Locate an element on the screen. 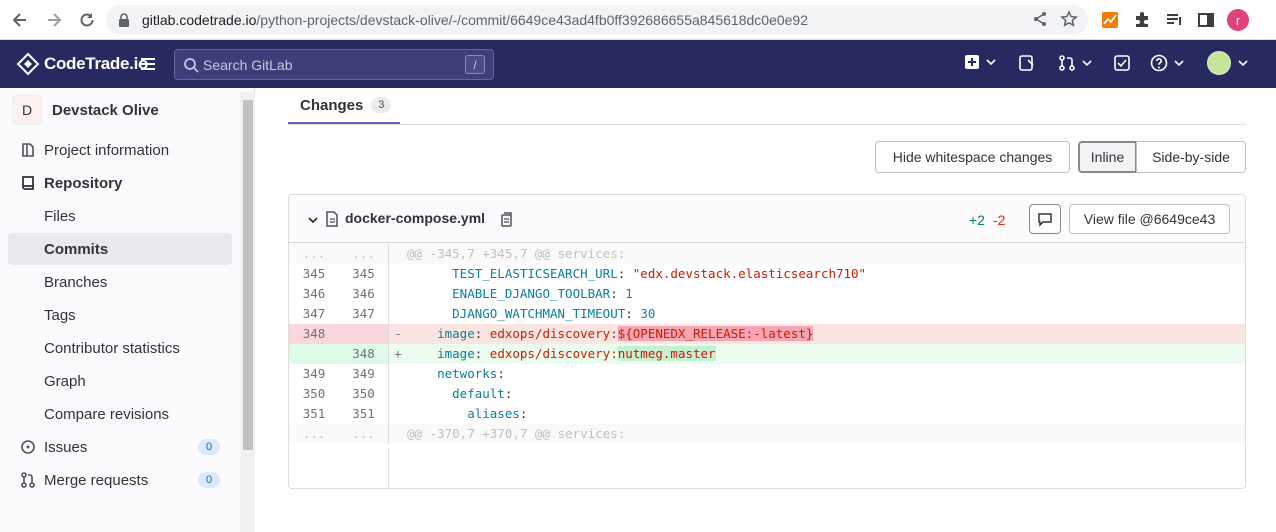  comment-button is located at coordinates (1045, 219).